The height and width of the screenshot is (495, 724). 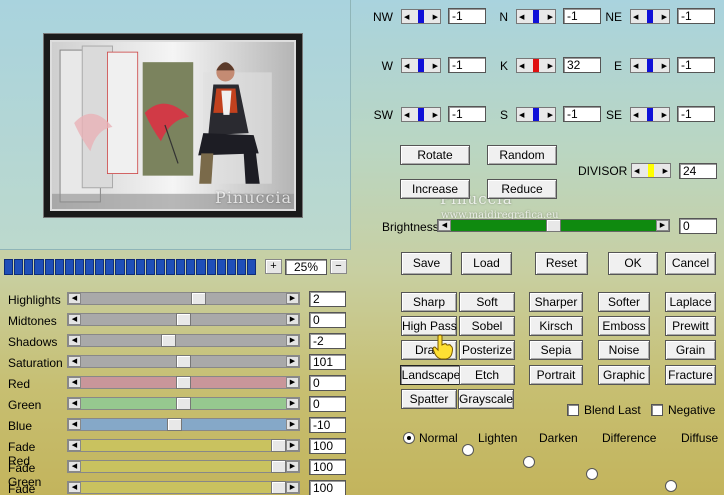 What do you see at coordinates (421, 16) in the screenshot?
I see `kernel-nw-spinner: ◀ ▶` at bounding box center [421, 16].